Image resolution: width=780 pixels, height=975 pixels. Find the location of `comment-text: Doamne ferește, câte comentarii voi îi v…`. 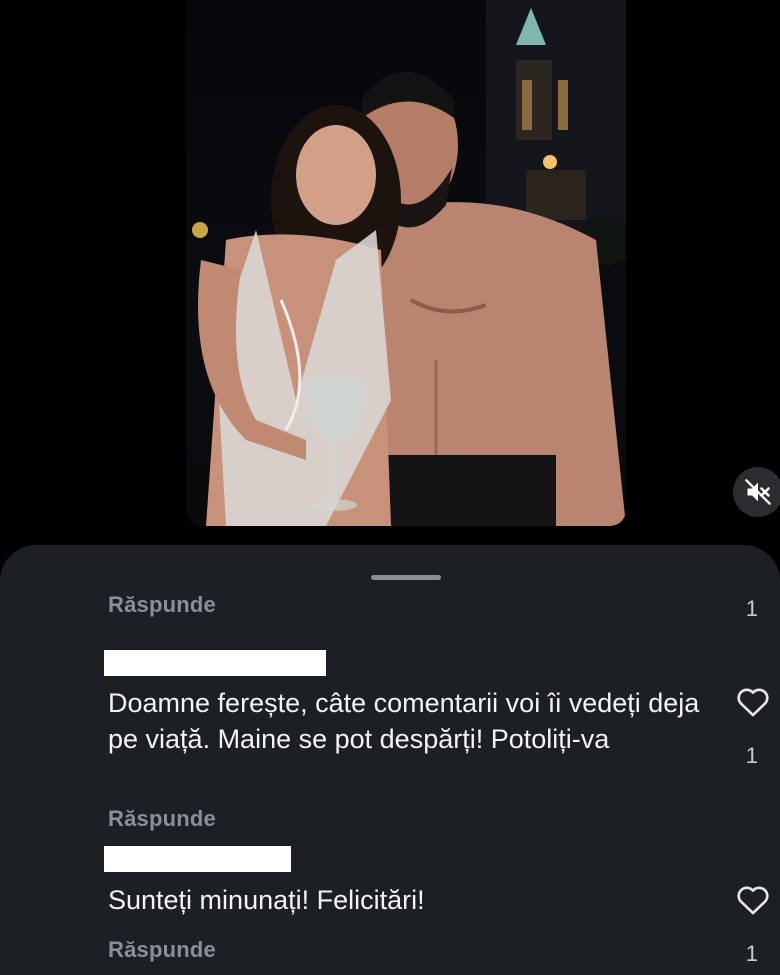

comment-text: Doamne ferește, câte comentarii voi îi v… is located at coordinates (404, 721).